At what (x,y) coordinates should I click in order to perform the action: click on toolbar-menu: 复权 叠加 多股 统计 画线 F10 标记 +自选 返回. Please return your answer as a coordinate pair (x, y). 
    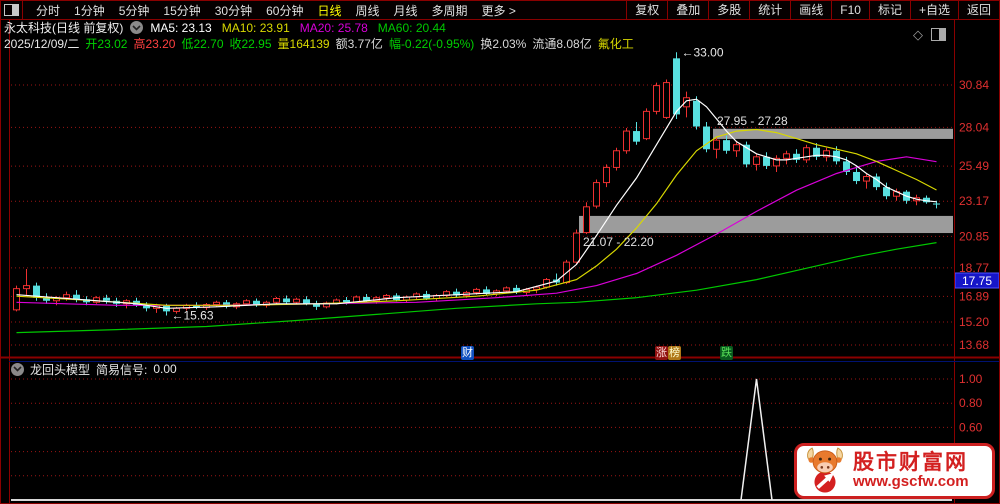
    Looking at the image, I should click on (812, 10).